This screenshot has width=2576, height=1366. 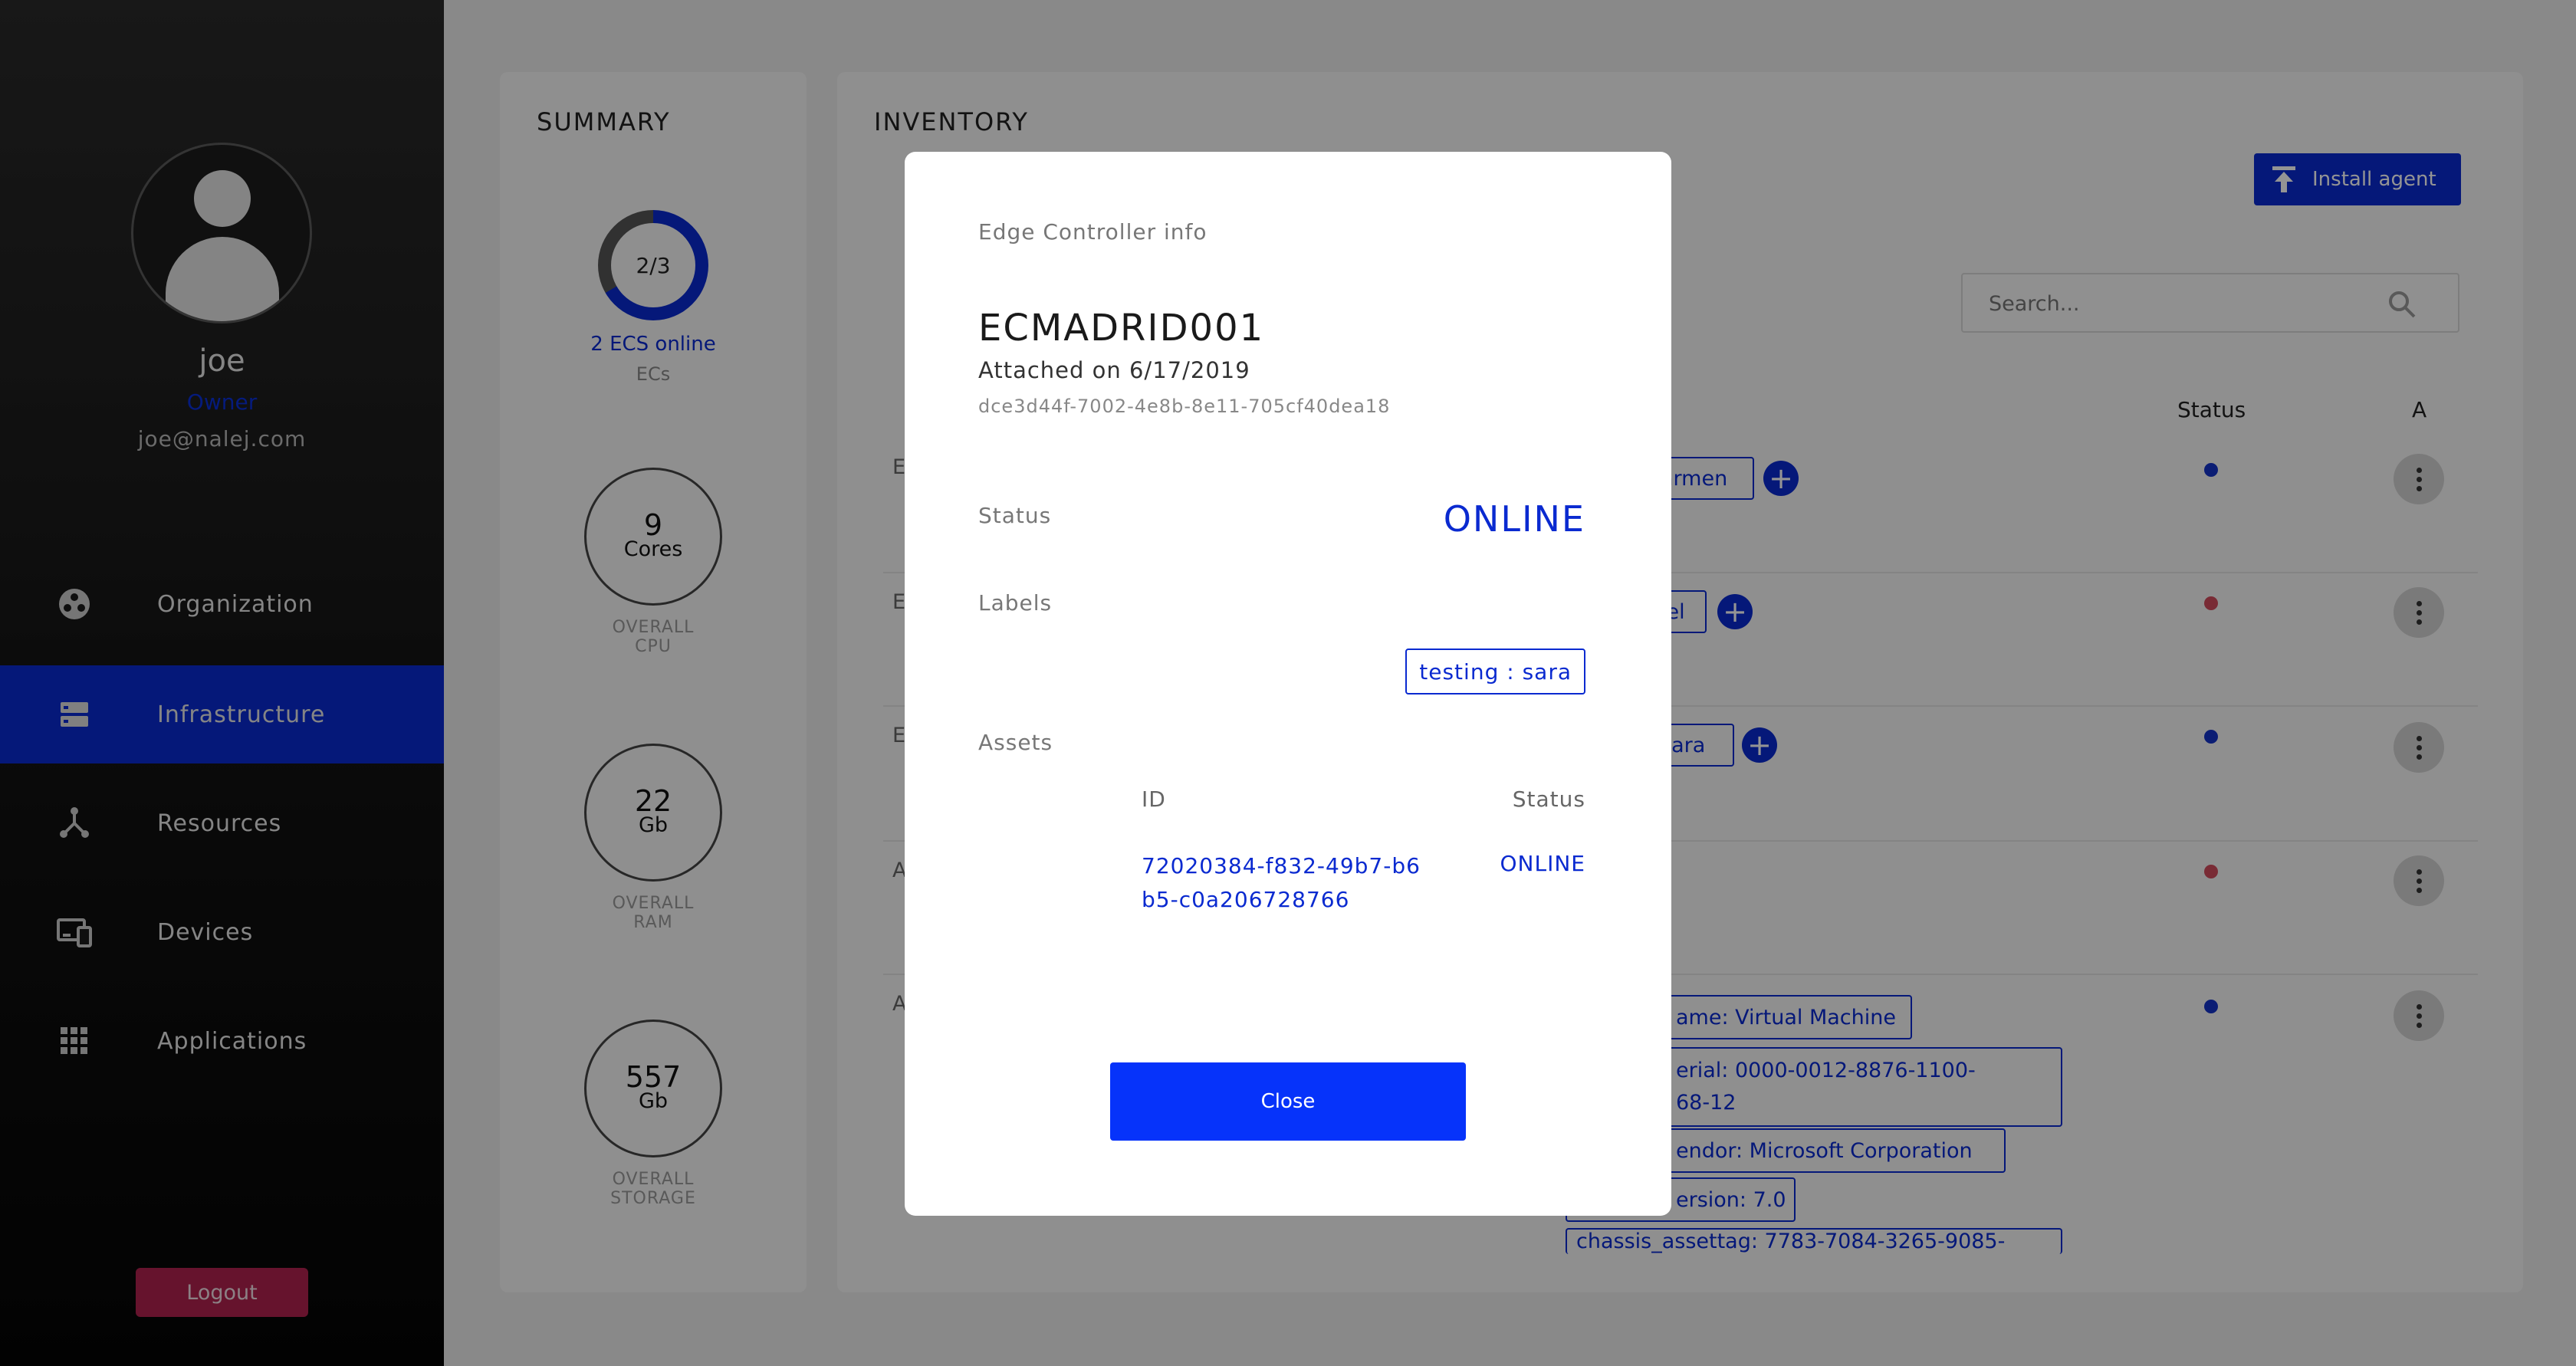 What do you see at coordinates (1154, 799) in the screenshot?
I see `assets-id-header: ID` at bounding box center [1154, 799].